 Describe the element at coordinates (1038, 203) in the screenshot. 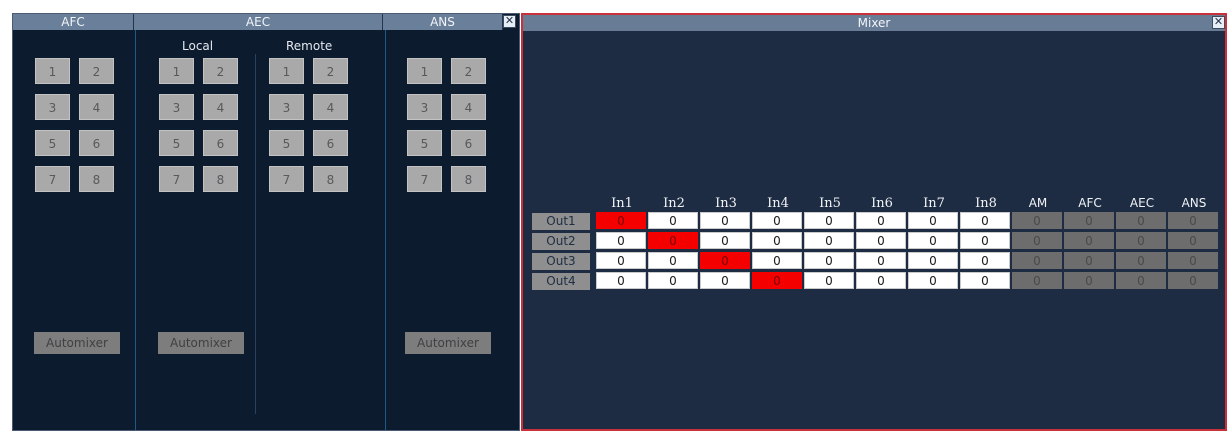

I see `column-header: AM` at that location.